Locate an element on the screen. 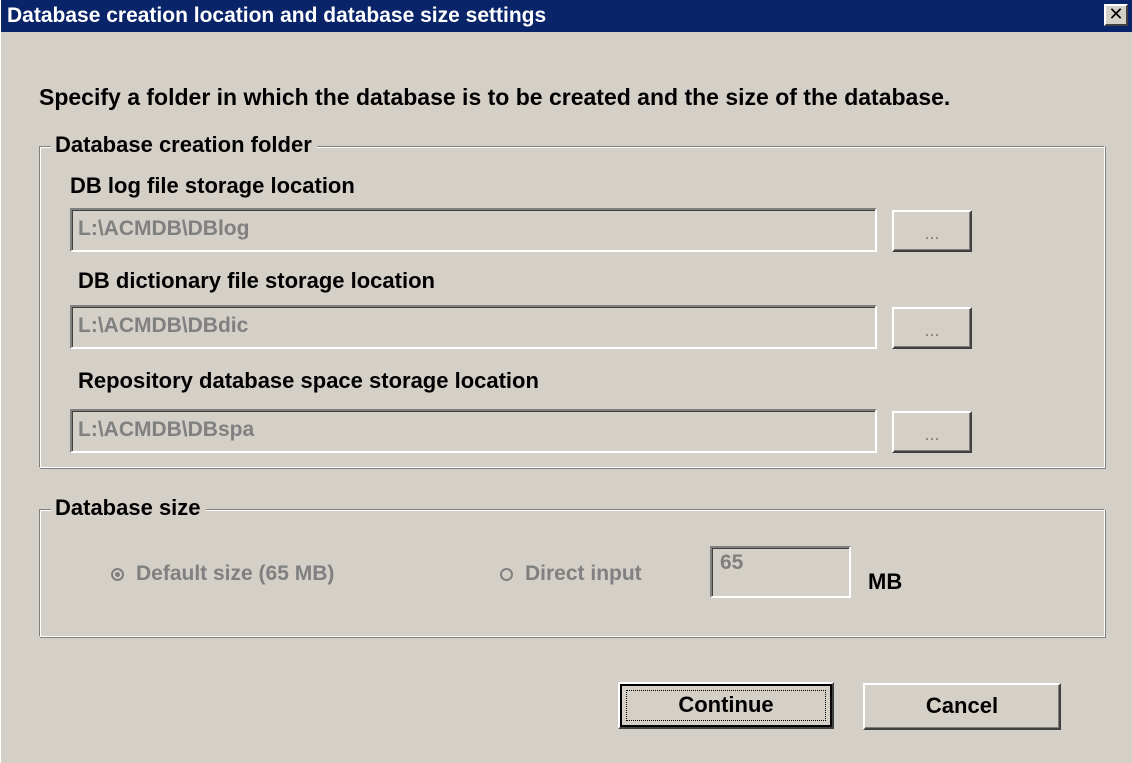 Image resolution: width=1132 pixels, height=763 pixels. close-icon: ✕ is located at coordinates (1116, 14).